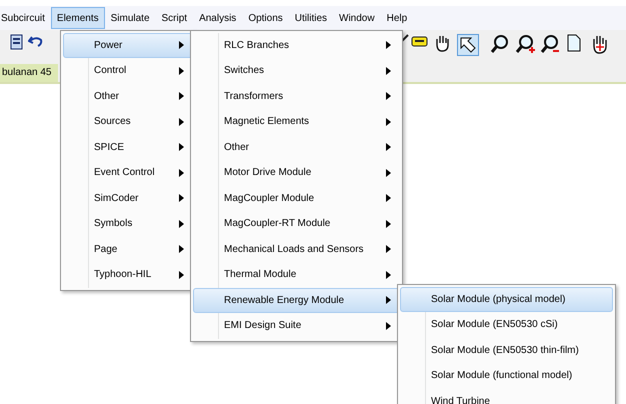 This screenshot has width=626, height=404. I want to click on menu-item: Switches, so click(296, 70).